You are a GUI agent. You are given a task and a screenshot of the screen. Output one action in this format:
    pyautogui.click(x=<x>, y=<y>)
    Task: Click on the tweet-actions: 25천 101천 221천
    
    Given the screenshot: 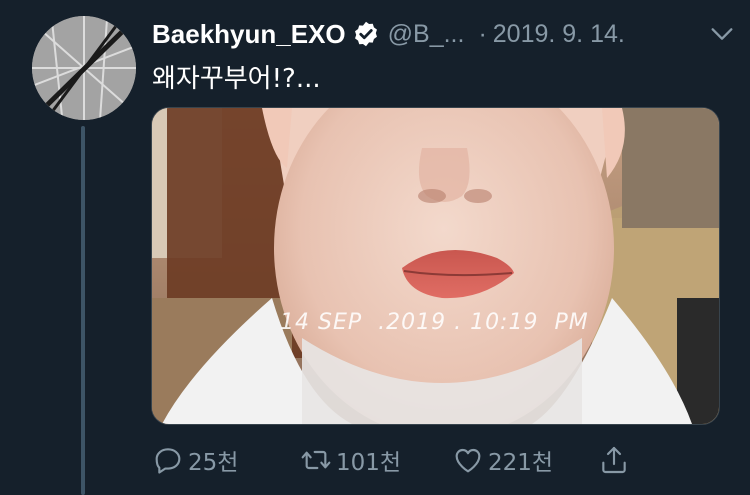 What is the action you would take?
    pyautogui.click(x=402, y=460)
    